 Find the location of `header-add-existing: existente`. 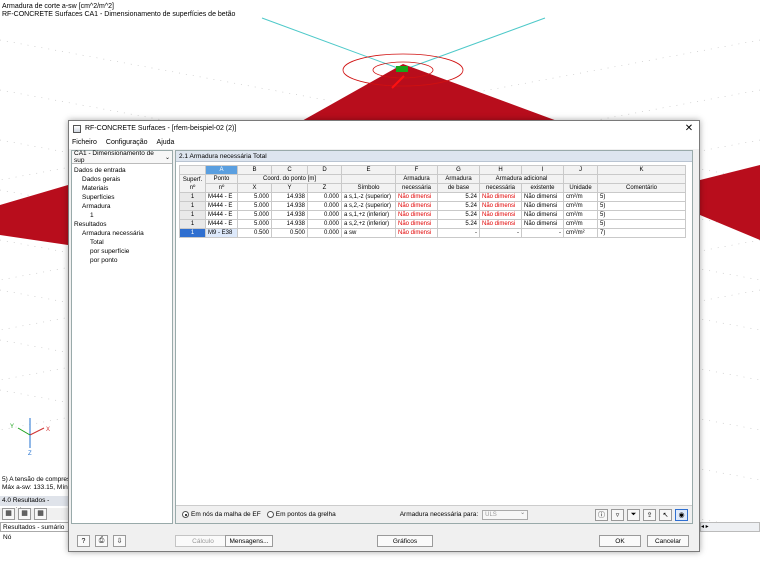

header-add-existing: existente is located at coordinates (542, 188).